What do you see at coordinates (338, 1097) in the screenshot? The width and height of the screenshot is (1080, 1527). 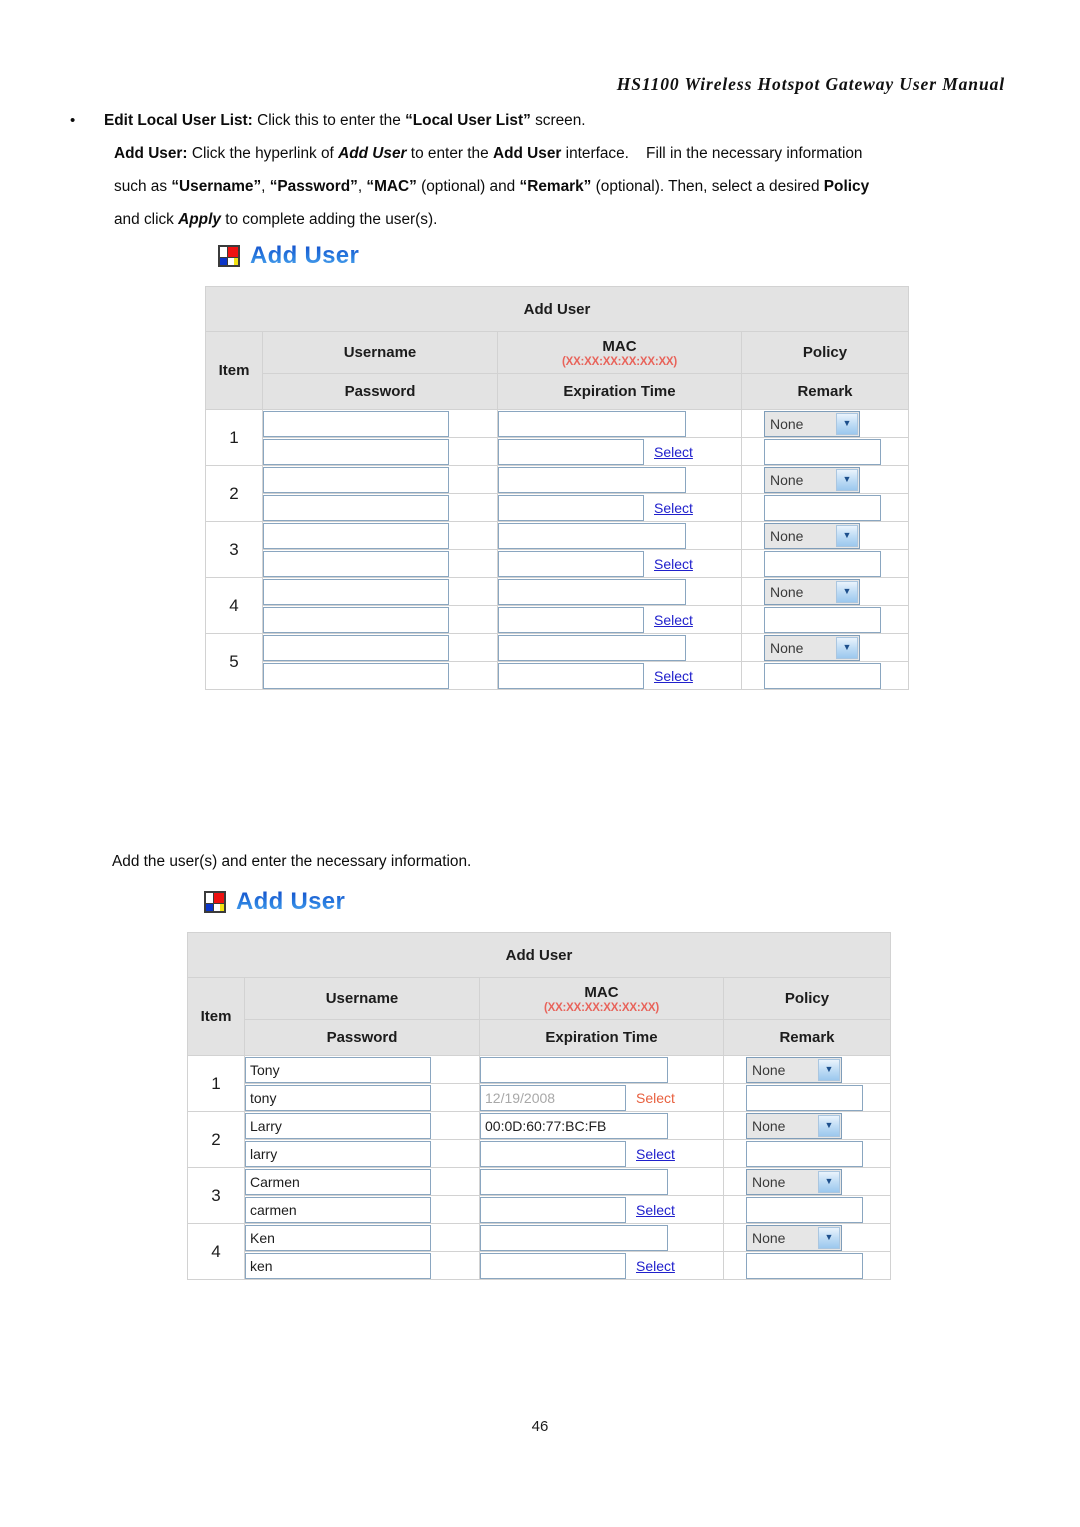 I see `password-input: tony` at bounding box center [338, 1097].